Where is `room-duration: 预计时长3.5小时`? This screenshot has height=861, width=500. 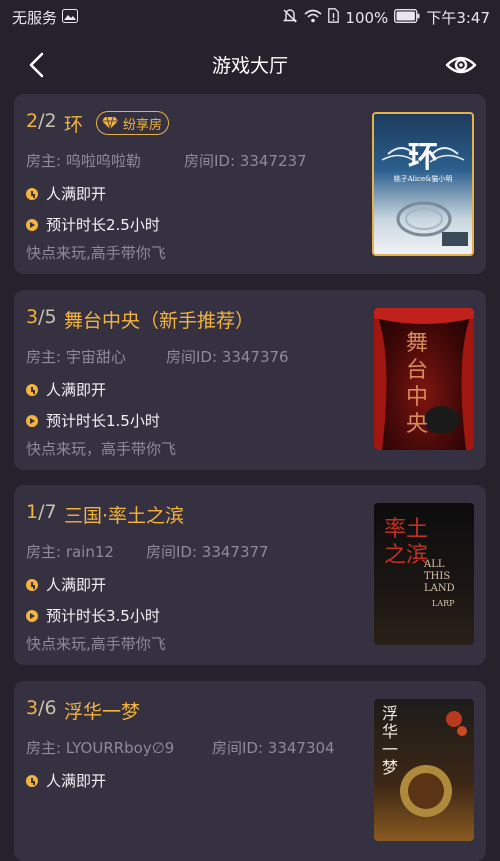 room-duration: 预计时长3.5小时 is located at coordinates (103, 616).